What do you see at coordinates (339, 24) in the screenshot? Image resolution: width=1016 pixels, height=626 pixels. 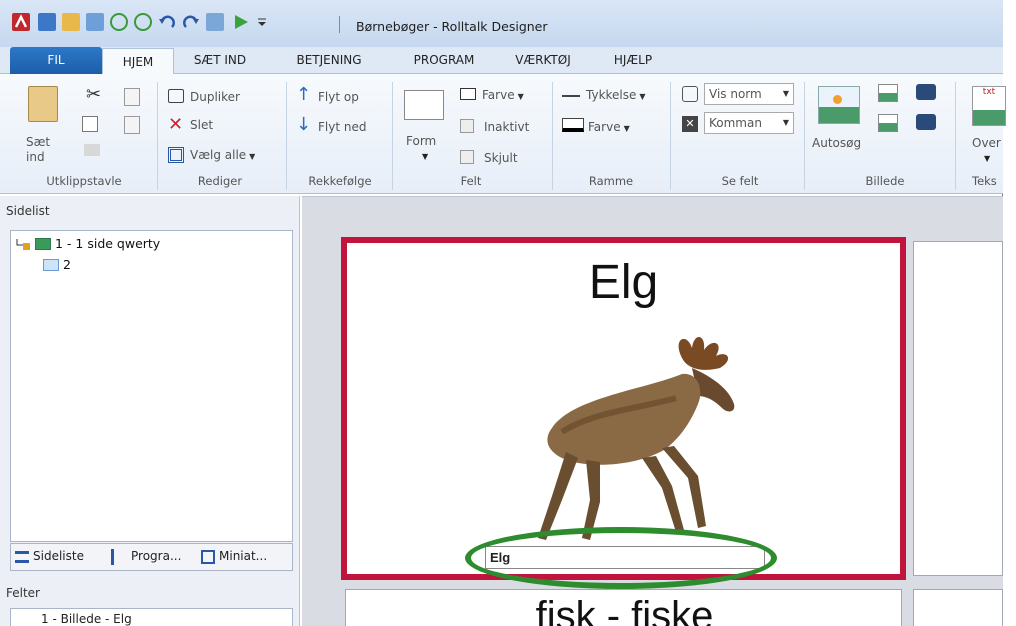 I see `title-separator` at bounding box center [339, 24].